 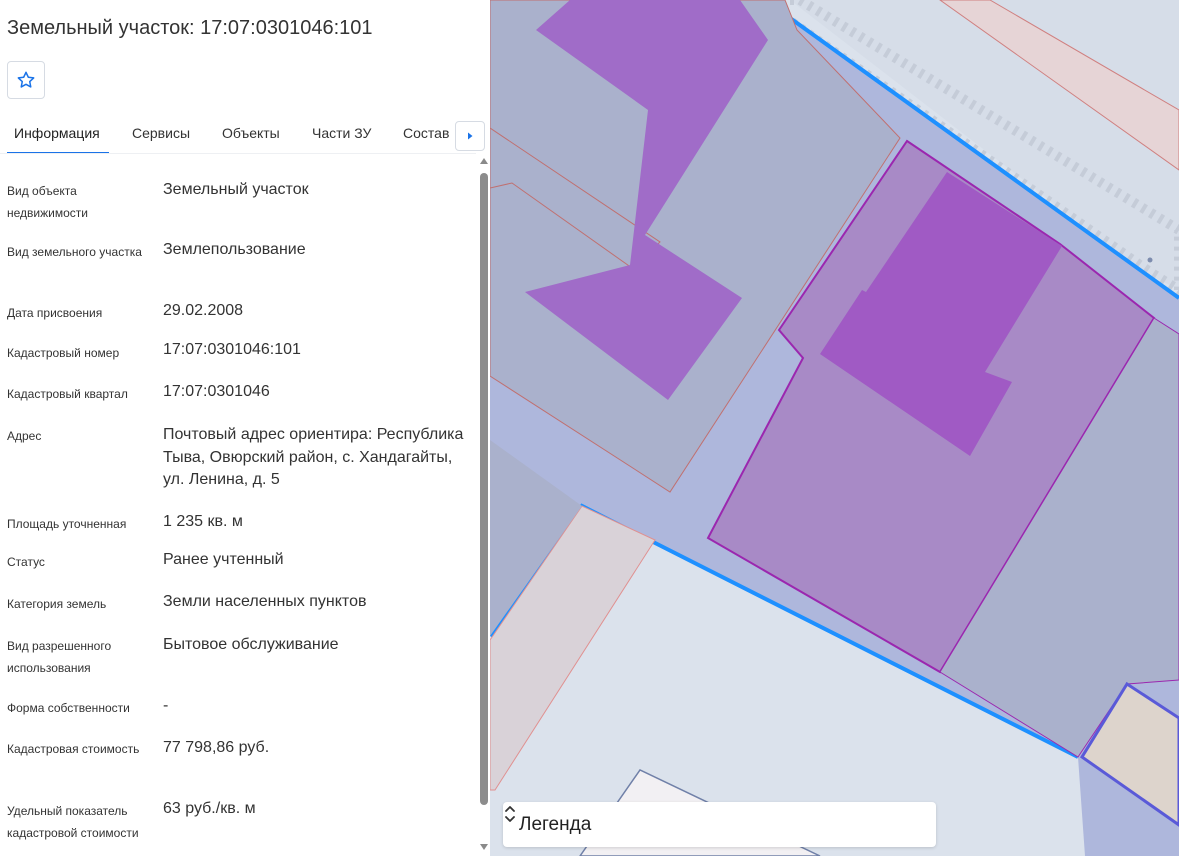 What do you see at coordinates (341, 133) in the screenshot?
I see `tab-parcel-parts: Части ЗУ` at bounding box center [341, 133].